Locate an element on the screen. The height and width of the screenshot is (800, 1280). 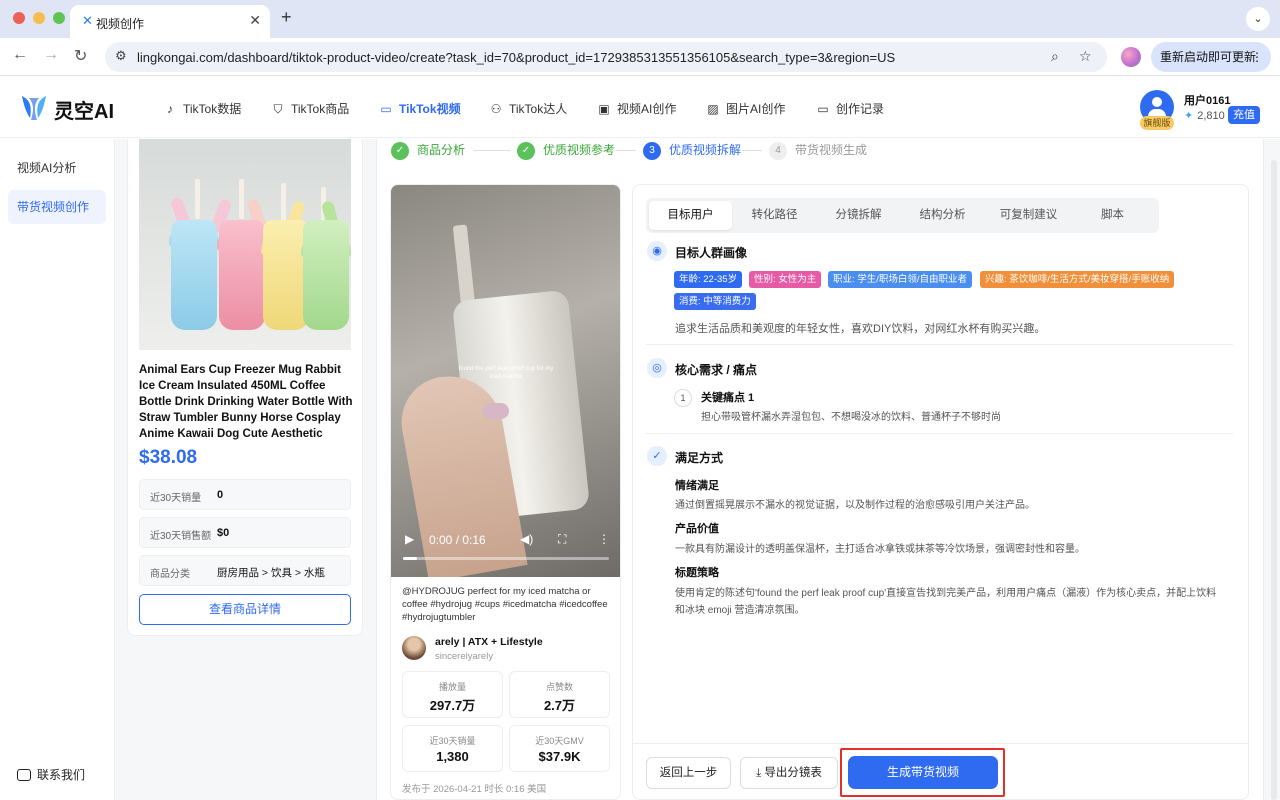
tab-conversion-path: 转化路径 is located at coordinates (774, 215).